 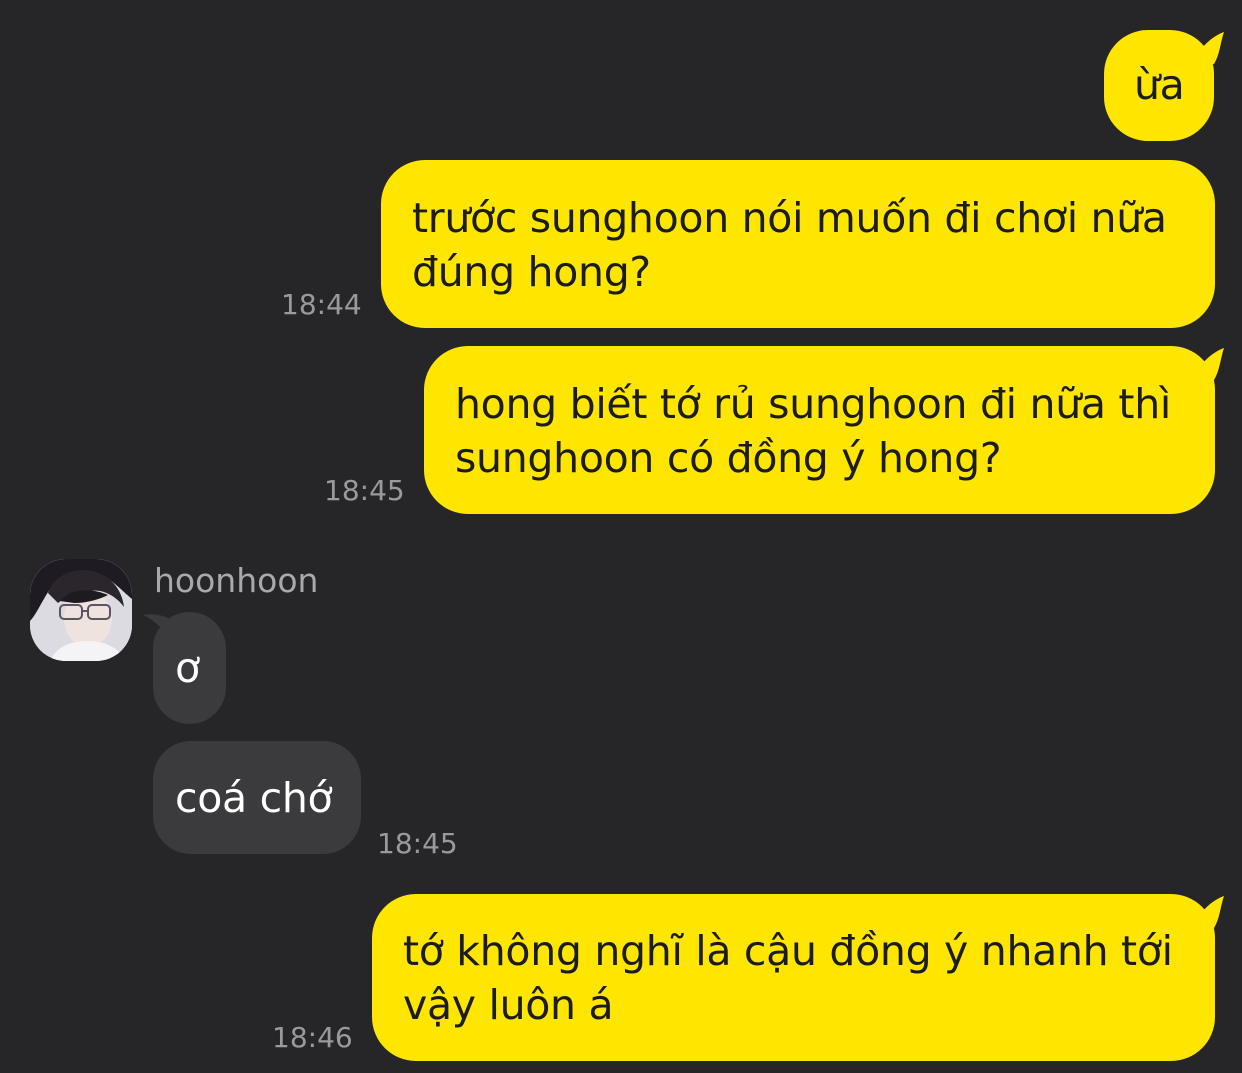 What do you see at coordinates (728, 458) in the screenshot?
I see `message-line: sunghoon có đồng ý hong?` at bounding box center [728, 458].